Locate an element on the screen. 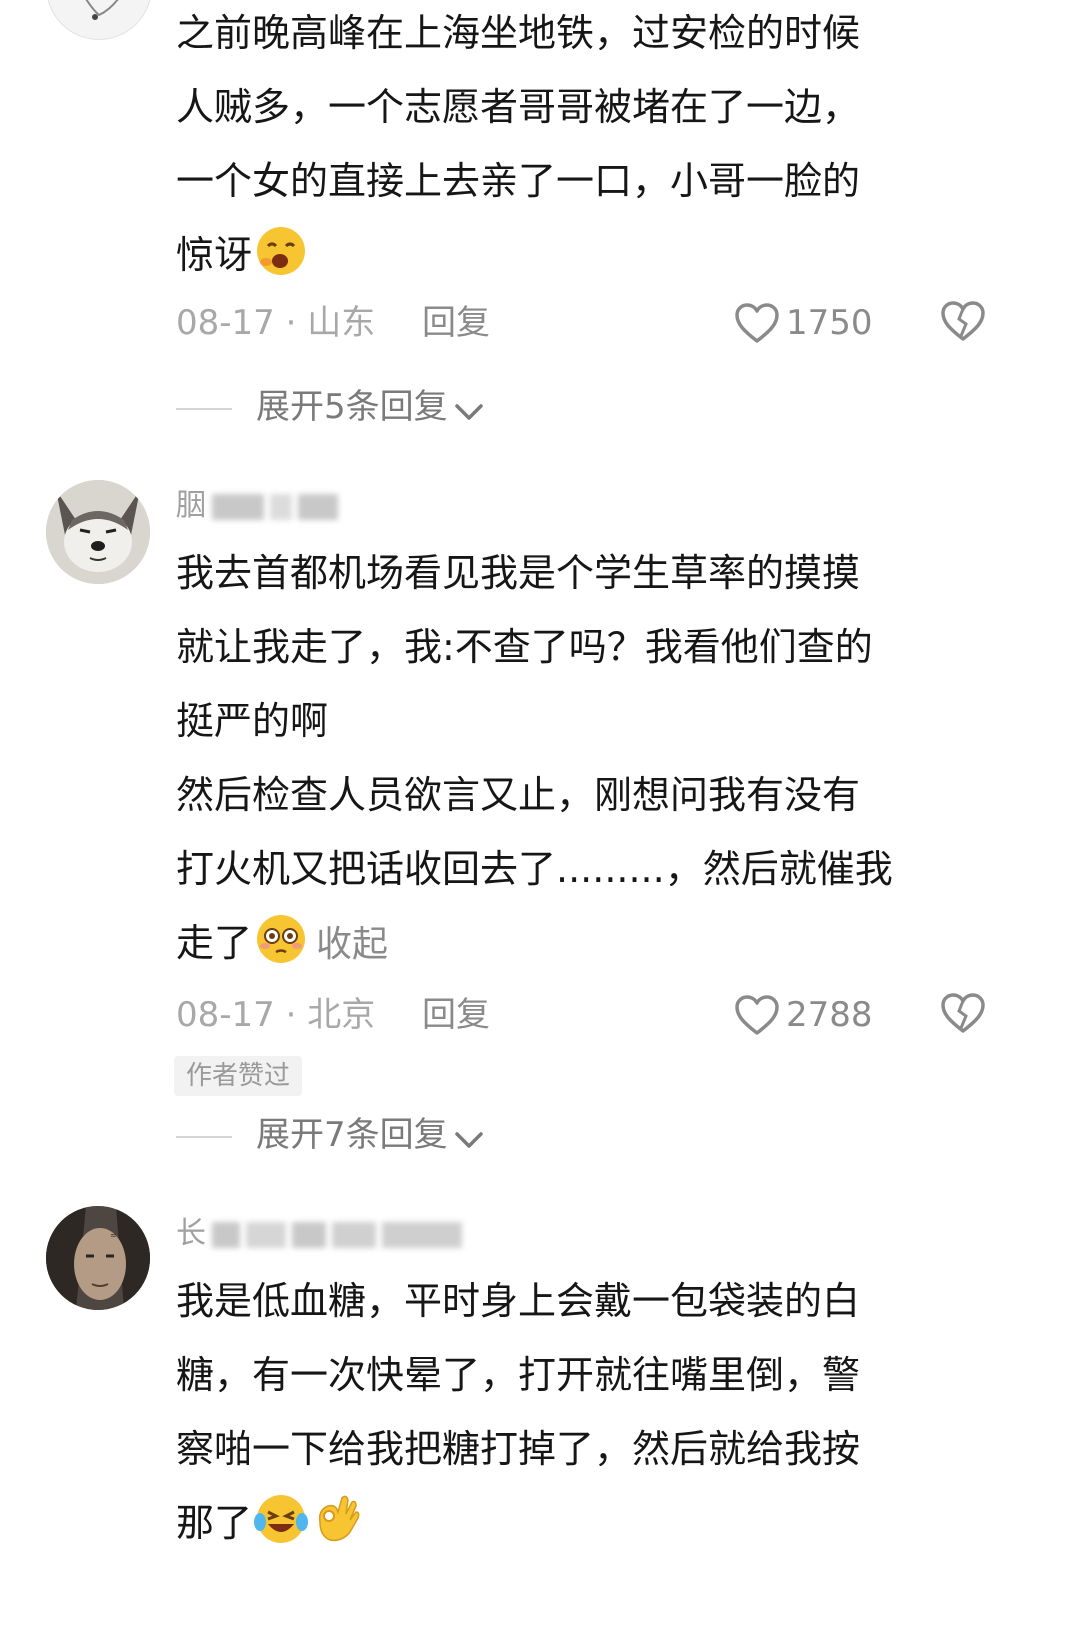  comment-line-text: 走了 is located at coordinates (214, 943).